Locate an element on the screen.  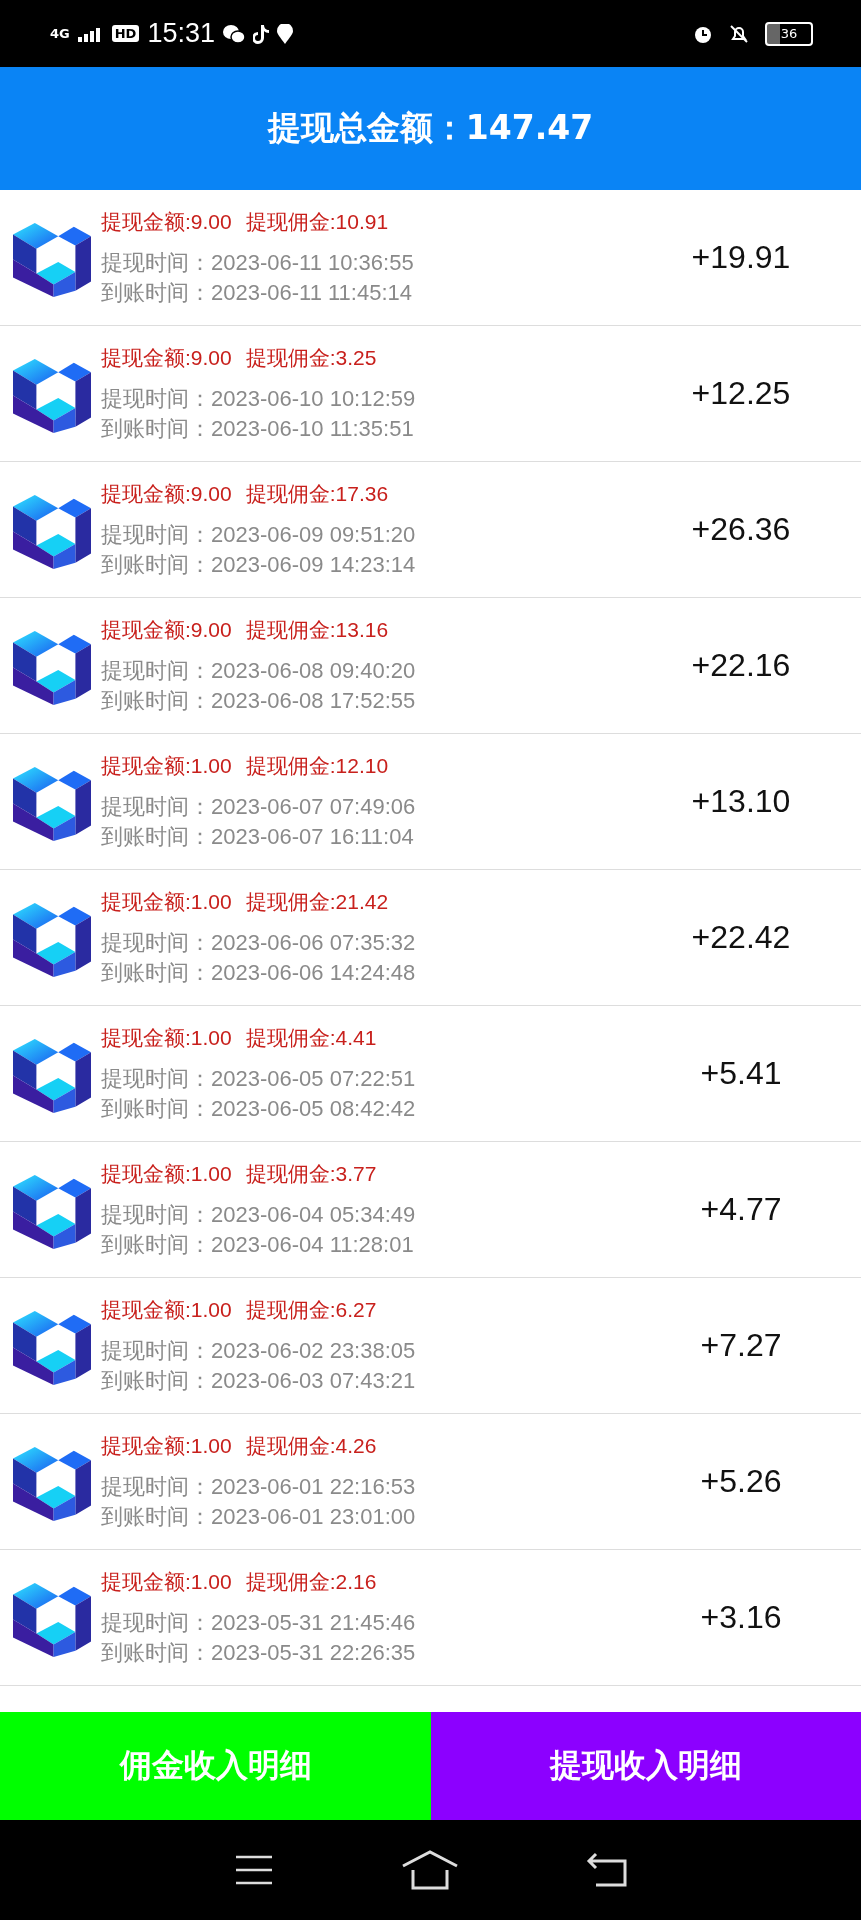
withdrawal-commission: 提现佣金:3.25 is located at coordinates (311, 357).